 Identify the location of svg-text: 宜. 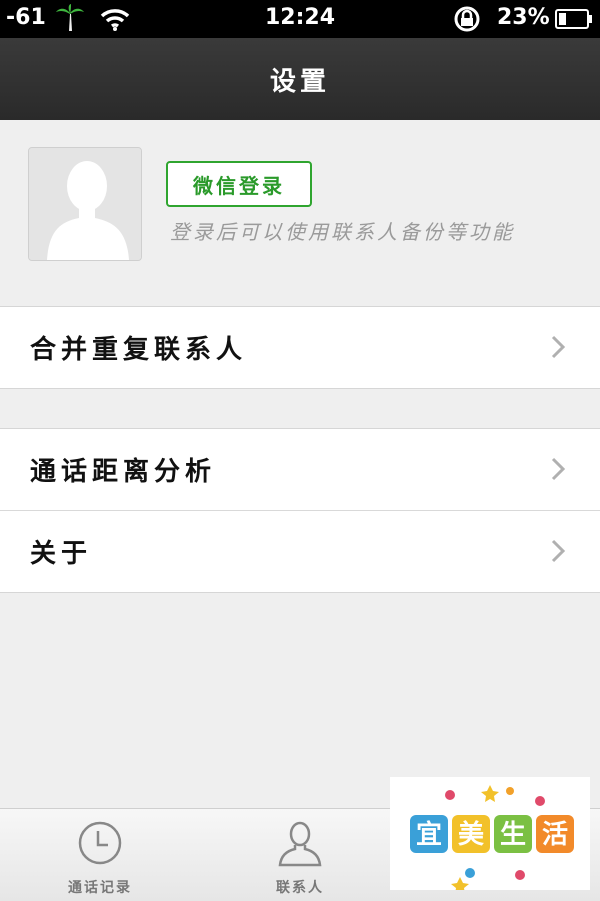
(429, 834).